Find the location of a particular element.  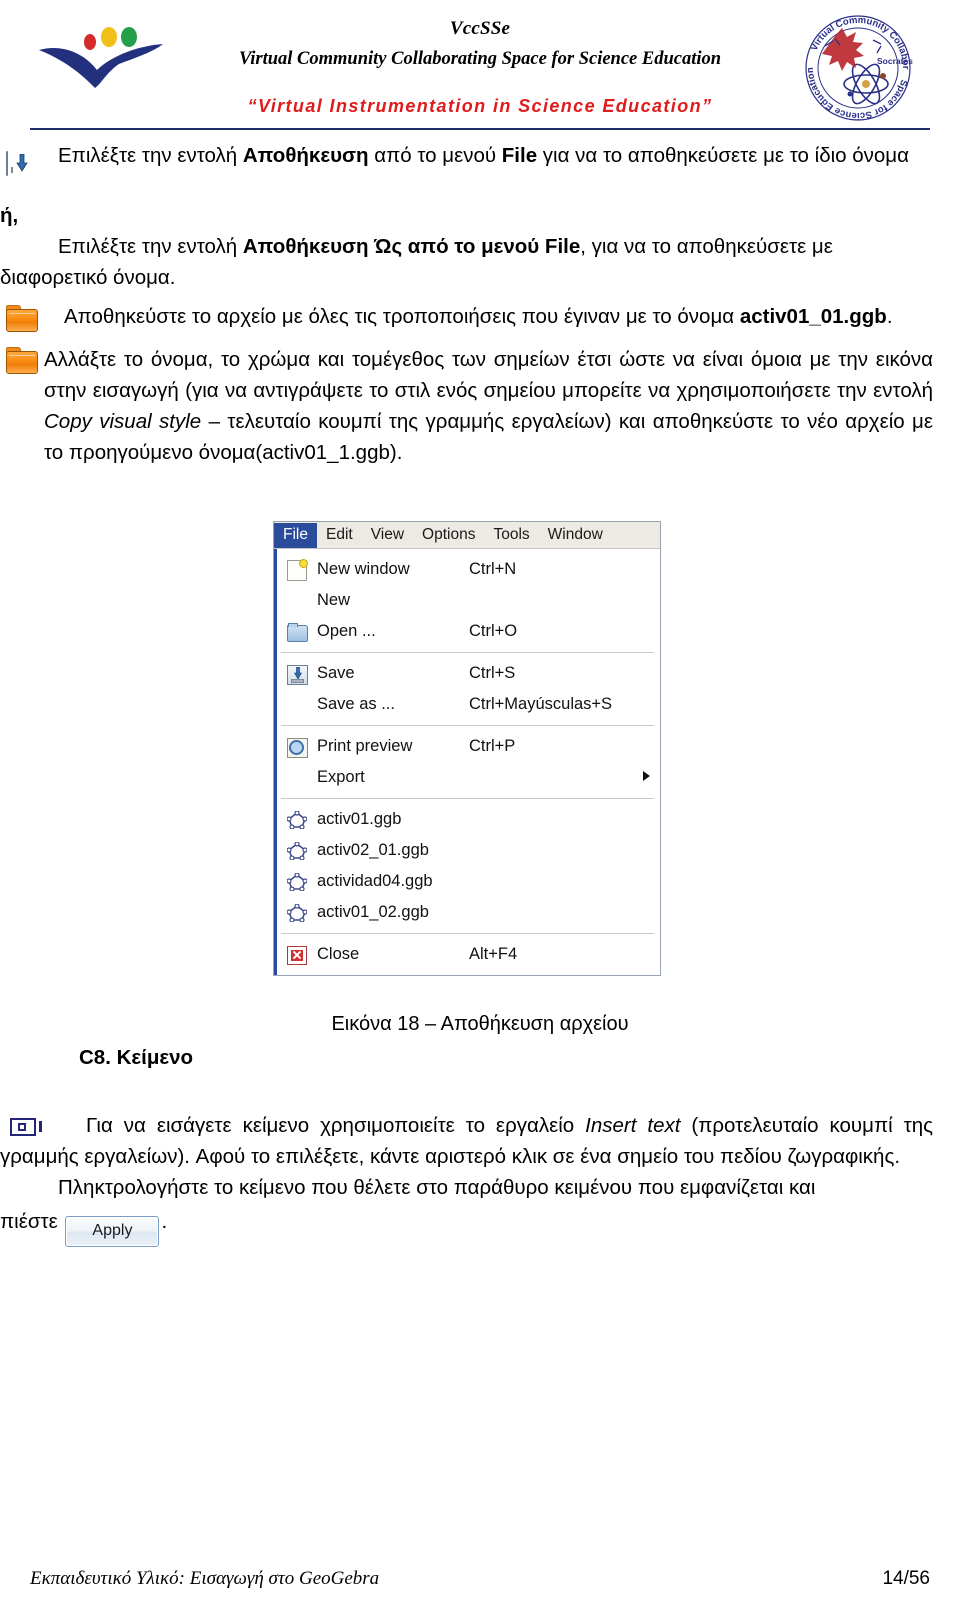

footer-page-number: 14/56 is located at coordinates (906, 1578).